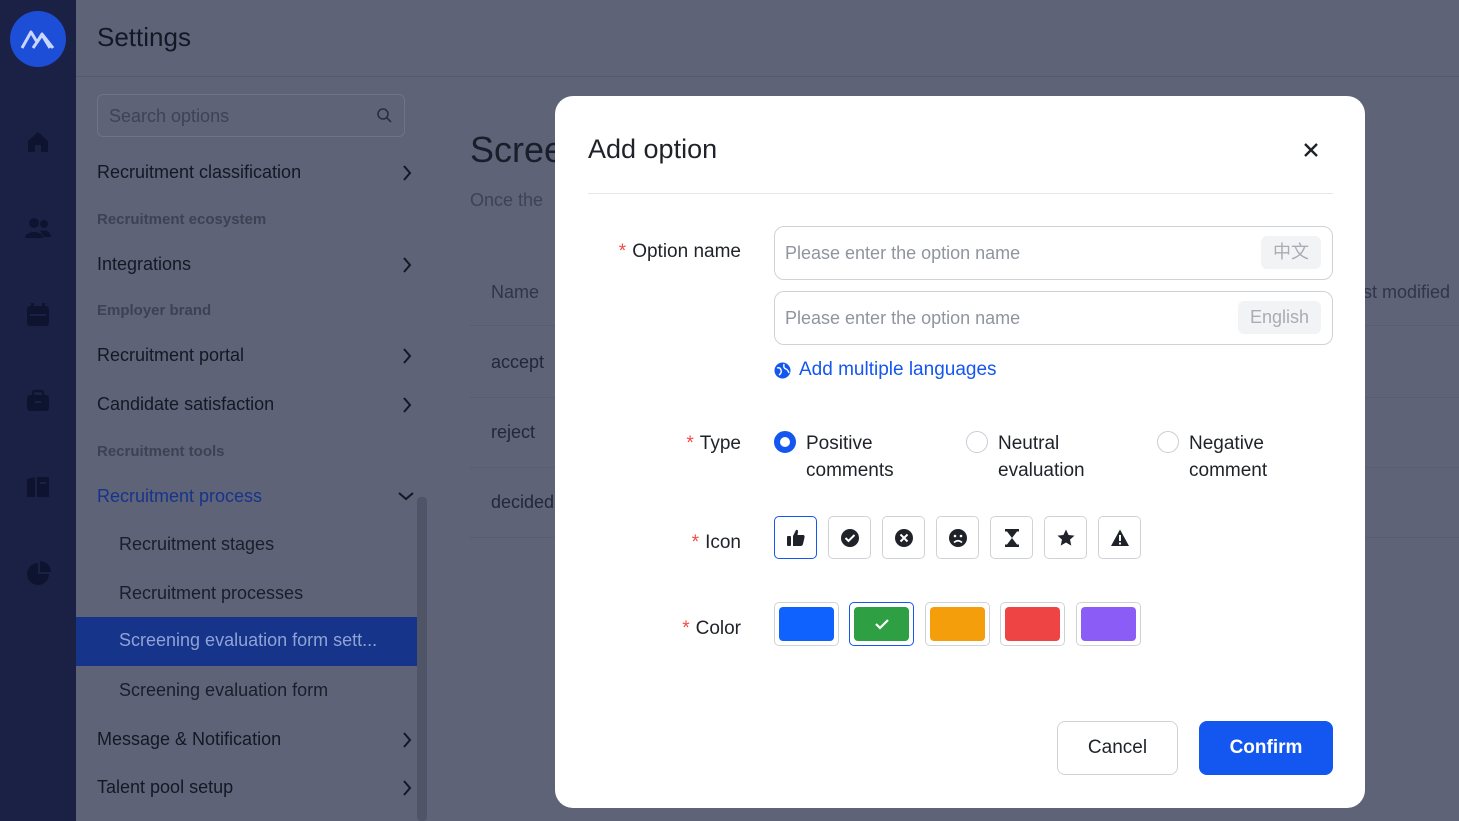 The height and width of the screenshot is (821, 1459). I want to click on calendar-icon, so click(38, 315).